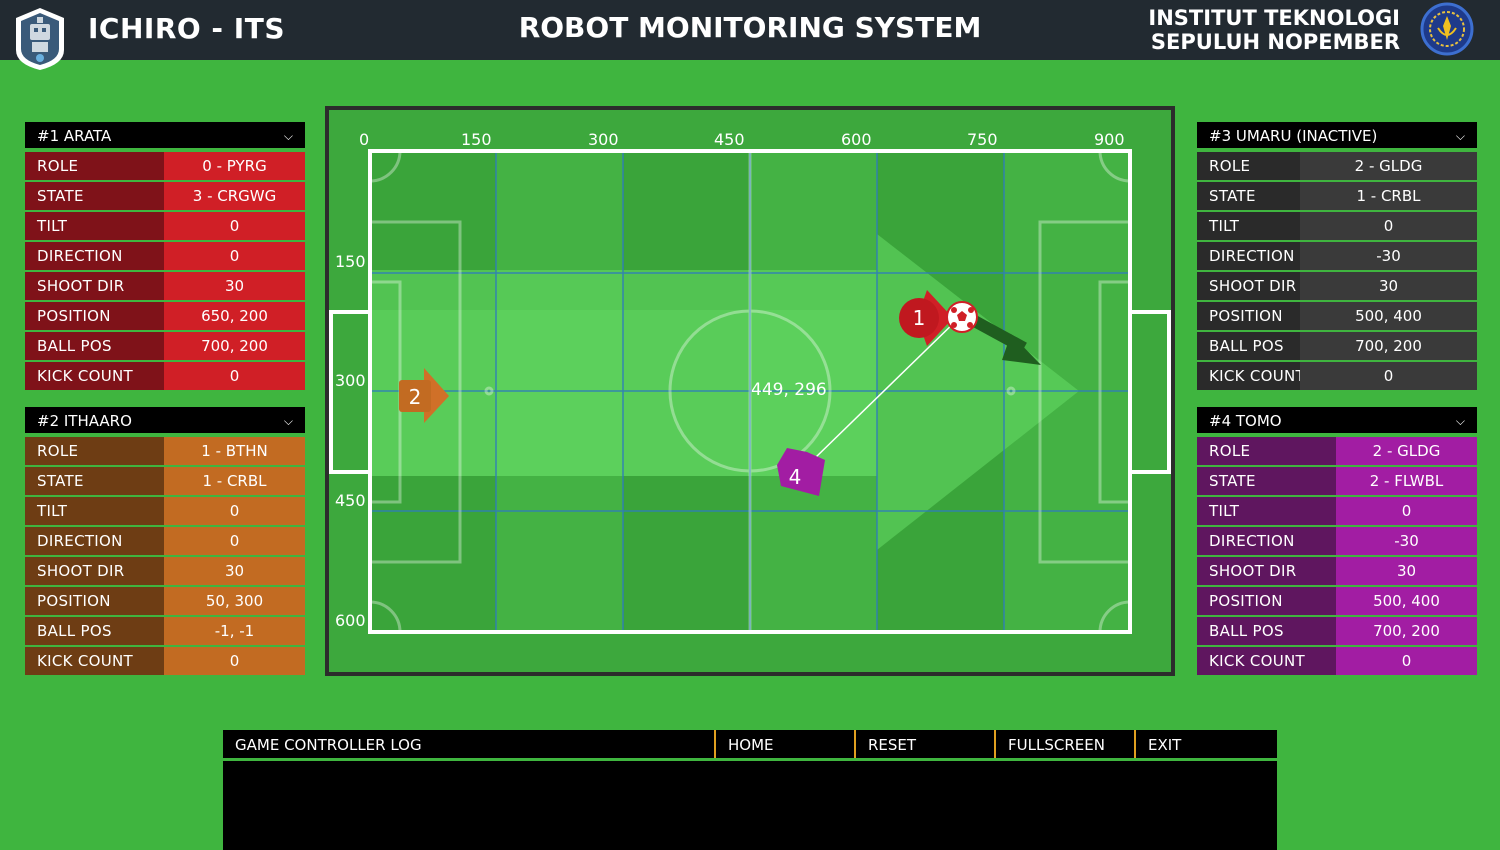  Describe the element at coordinates (795, 477) in the screenshot. I see `robot-number: 4` at that location.